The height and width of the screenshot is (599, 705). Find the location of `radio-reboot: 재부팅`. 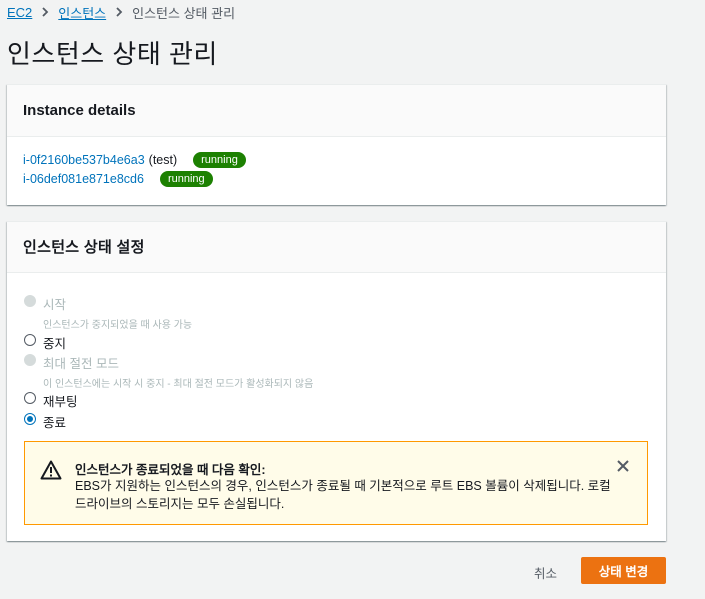

radio-reboot: 재부팅 is located at coordinates (51, 400).